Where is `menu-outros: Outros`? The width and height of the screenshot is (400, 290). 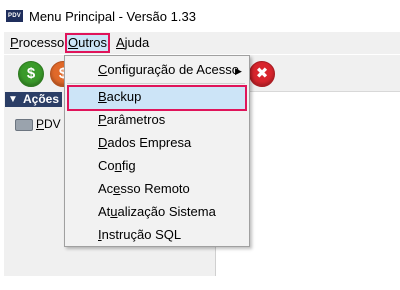
menu-outros: Outros is located at coordinates (87, 43).